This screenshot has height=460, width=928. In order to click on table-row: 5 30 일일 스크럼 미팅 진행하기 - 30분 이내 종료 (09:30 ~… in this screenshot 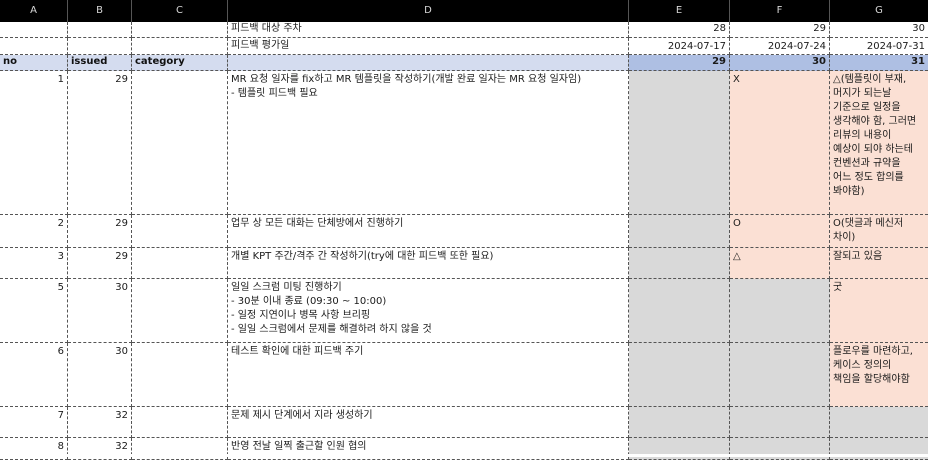, I will do `click(464, 311)`.